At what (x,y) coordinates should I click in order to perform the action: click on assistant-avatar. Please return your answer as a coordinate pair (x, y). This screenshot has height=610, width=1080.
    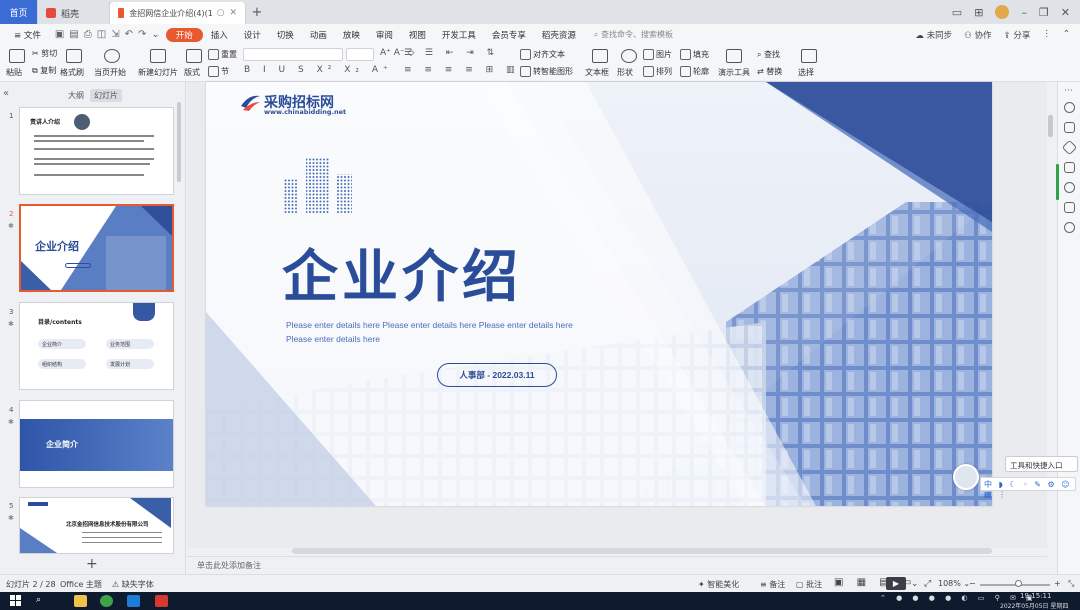
    Looking at the image, I should click on (966, 477).